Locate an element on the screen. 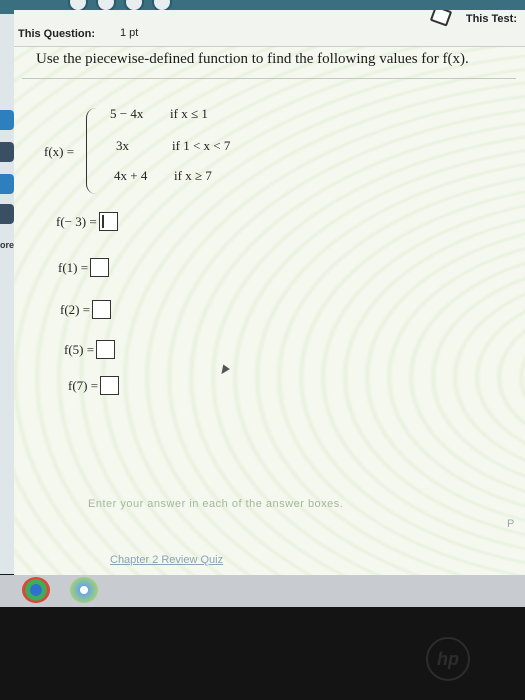 The height and width of the screenshot is (700, 525). piece-expr: 5 − 4x is located at coordinates (127, 113).